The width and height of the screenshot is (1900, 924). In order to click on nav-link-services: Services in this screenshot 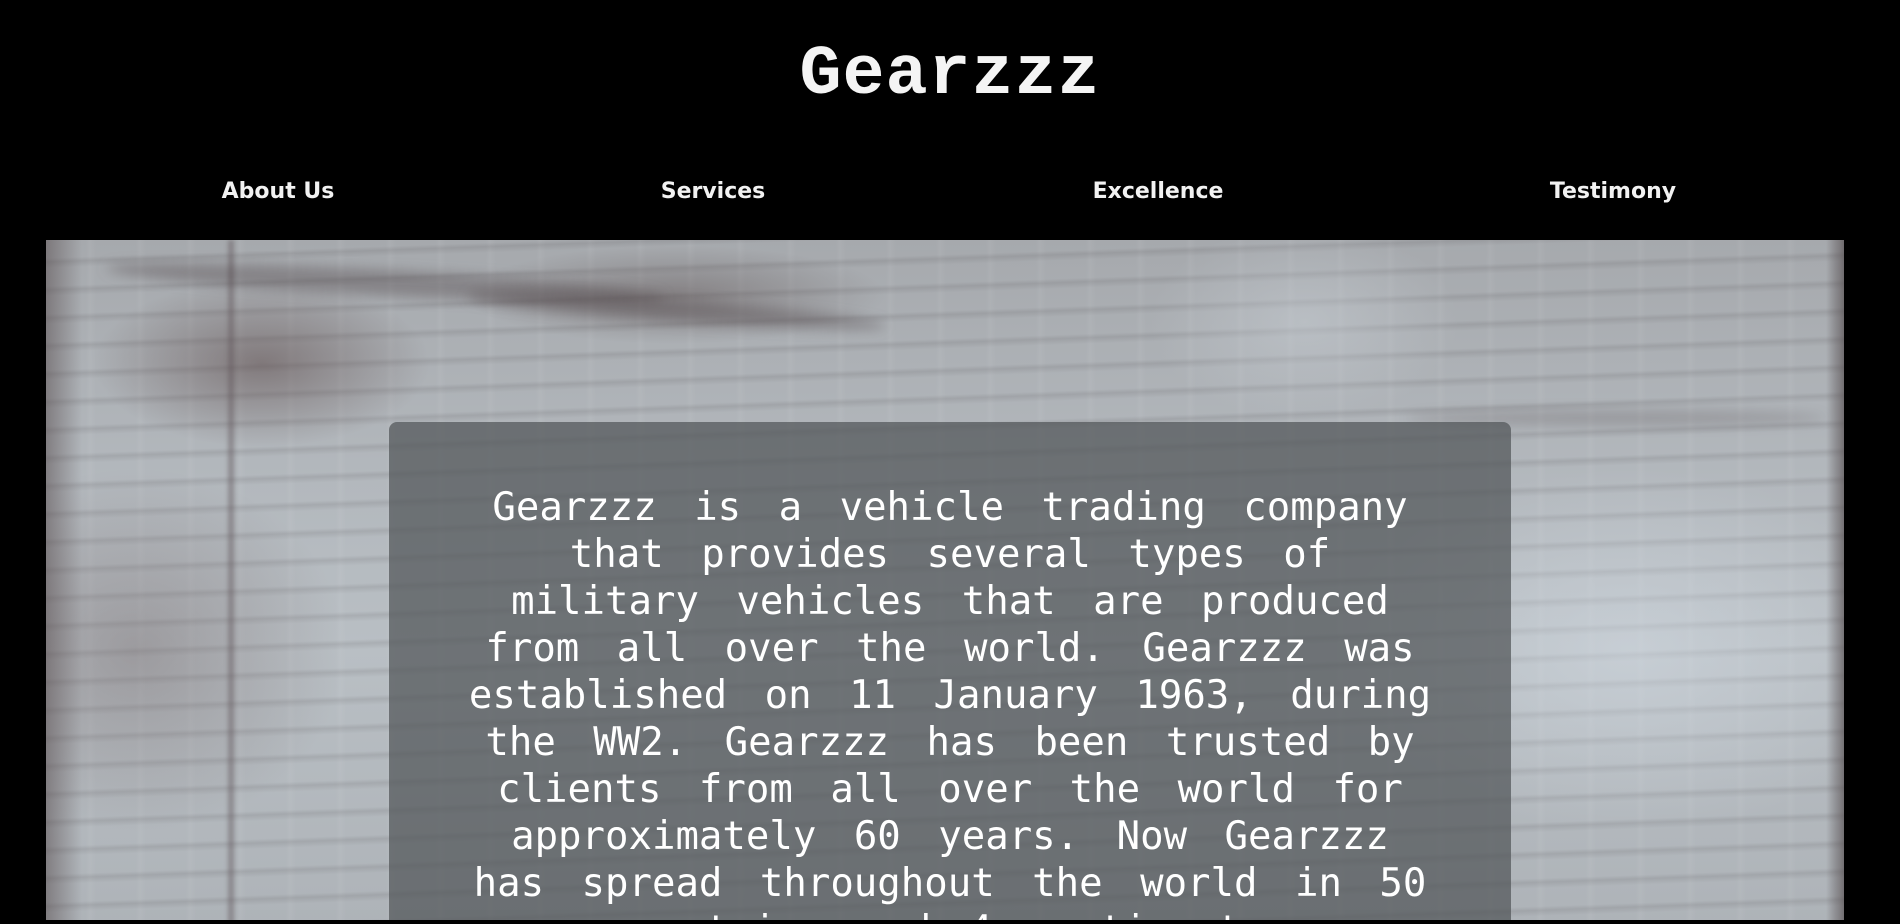, I will do `click(713, 192)`.